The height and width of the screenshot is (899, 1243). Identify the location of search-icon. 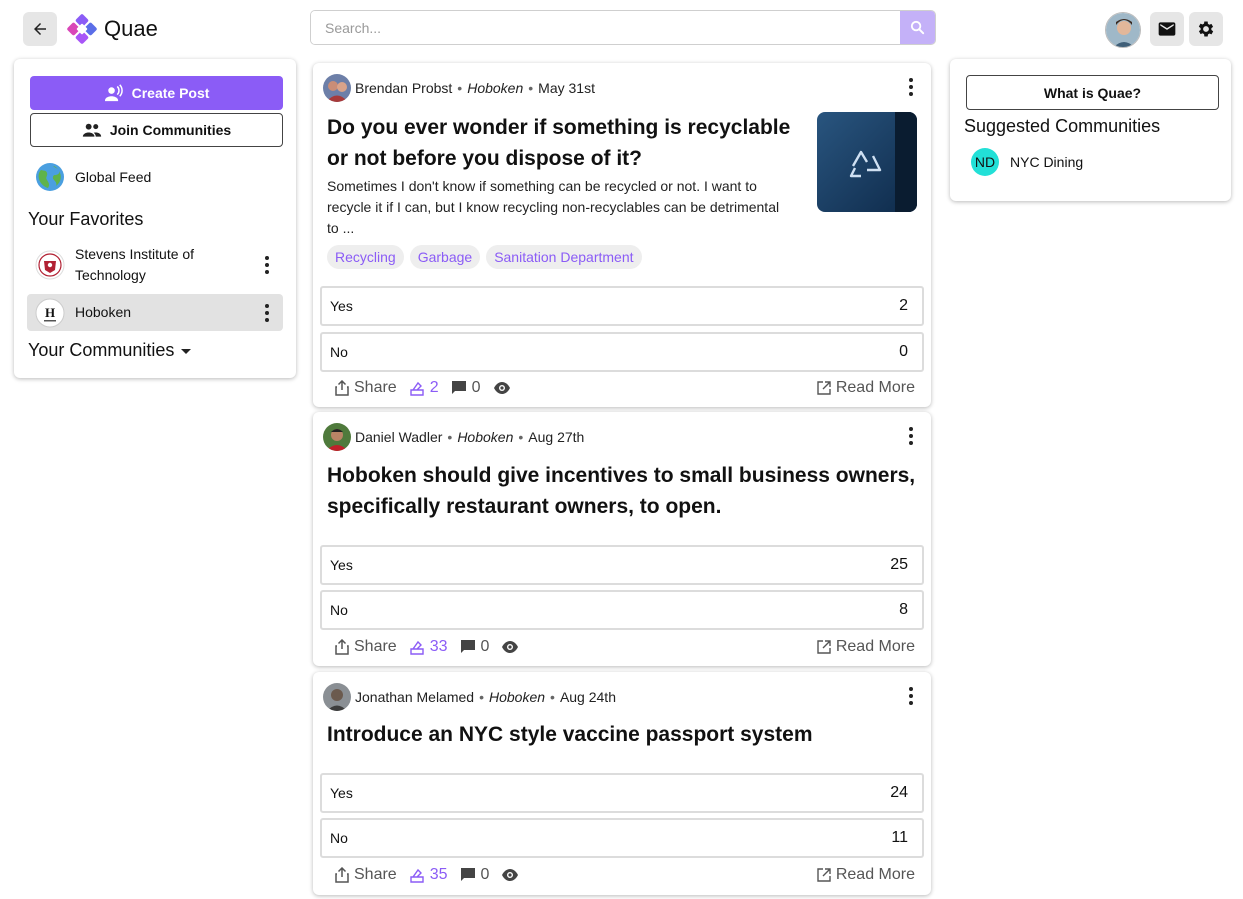
(917, 27).